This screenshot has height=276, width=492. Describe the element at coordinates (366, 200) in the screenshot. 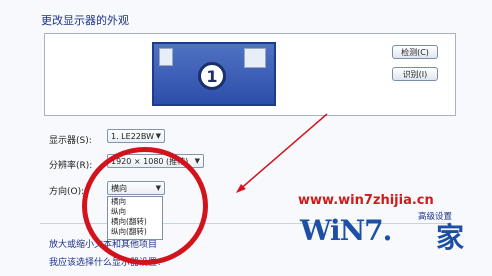

I see `watermark-url: www.win7zhijia.cn` at that location.